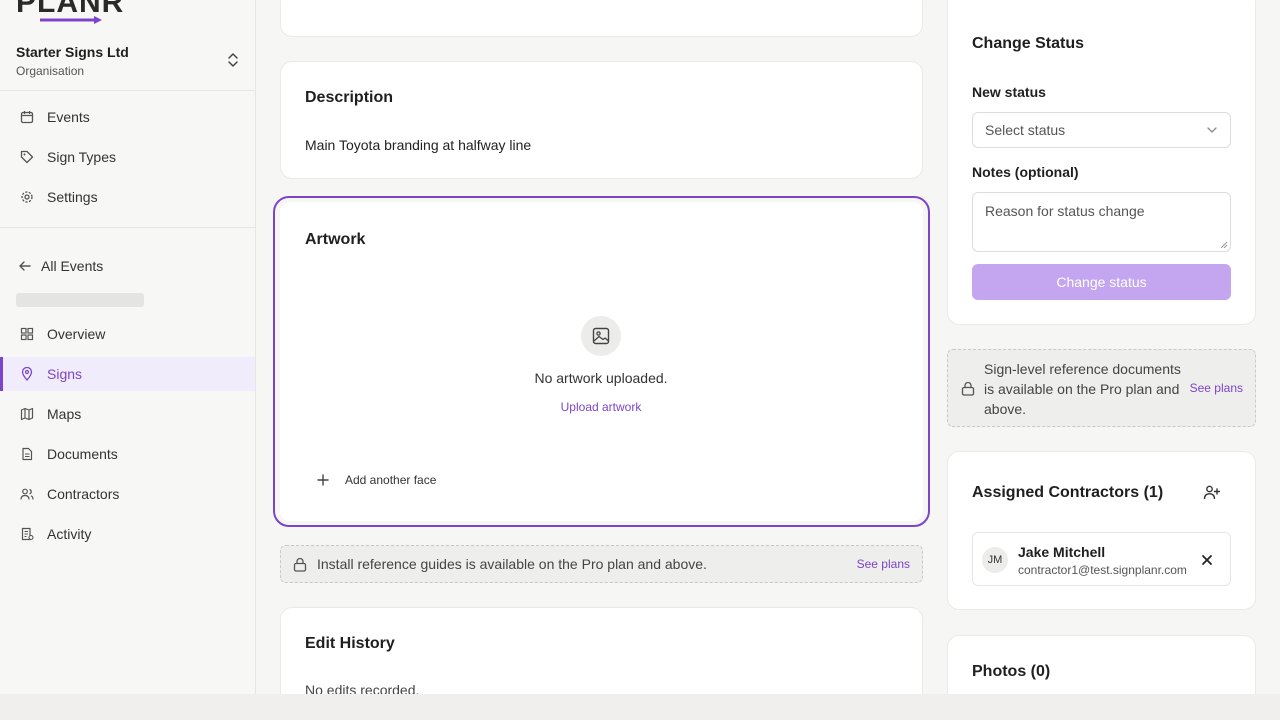 This screenshot has width=1280, height=720. I want to click on calendar-icon, so click(27, 117).